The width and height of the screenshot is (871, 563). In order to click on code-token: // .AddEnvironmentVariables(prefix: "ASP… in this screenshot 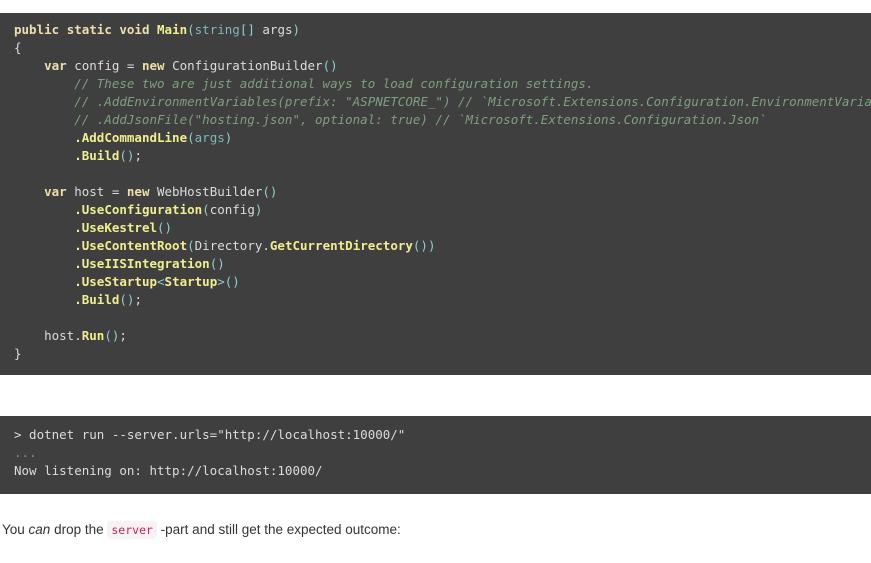, I will do `click(442, 101)`.